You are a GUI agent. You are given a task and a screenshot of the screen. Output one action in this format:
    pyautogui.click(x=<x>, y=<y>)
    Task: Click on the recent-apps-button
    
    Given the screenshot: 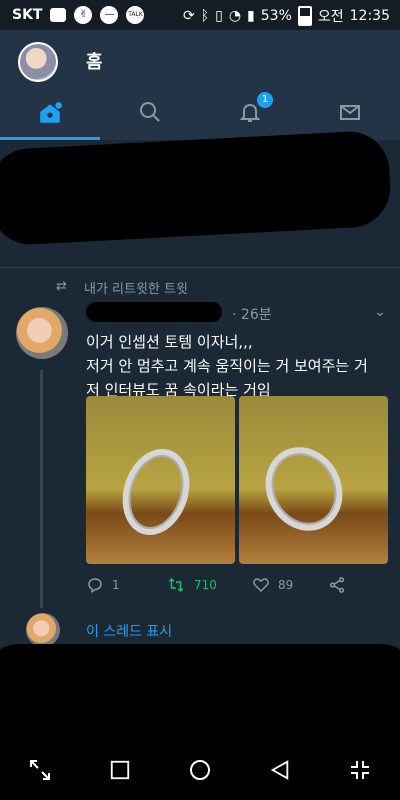 What is the action you would take?
    pyautogui.click(x=120, y=770)
    